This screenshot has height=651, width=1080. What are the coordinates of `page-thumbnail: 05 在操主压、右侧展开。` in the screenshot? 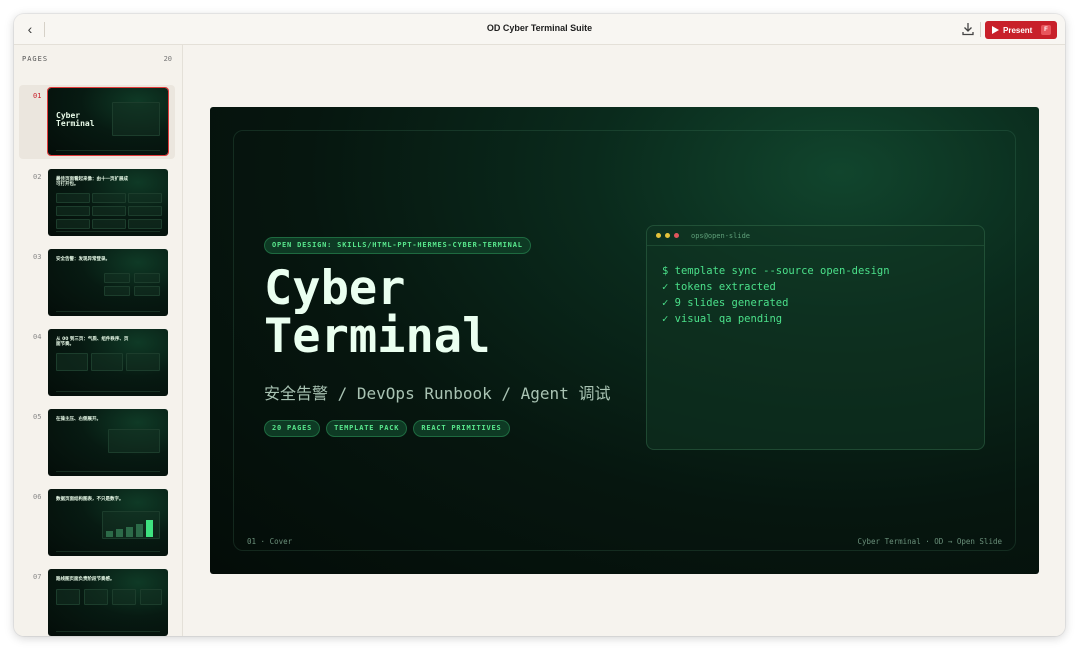 It's located at (97, 443).